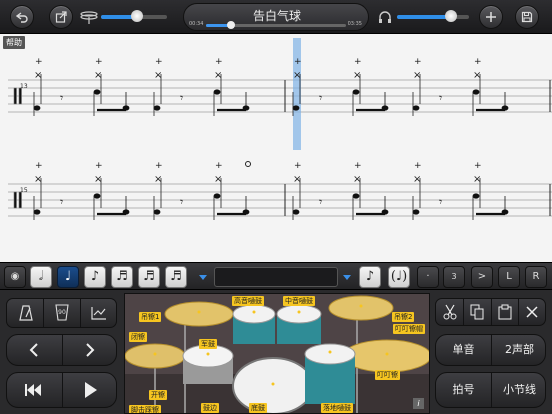  Describe the element at coordinates (34, 350) in the screenshot. I see `prev-icon` at that location.